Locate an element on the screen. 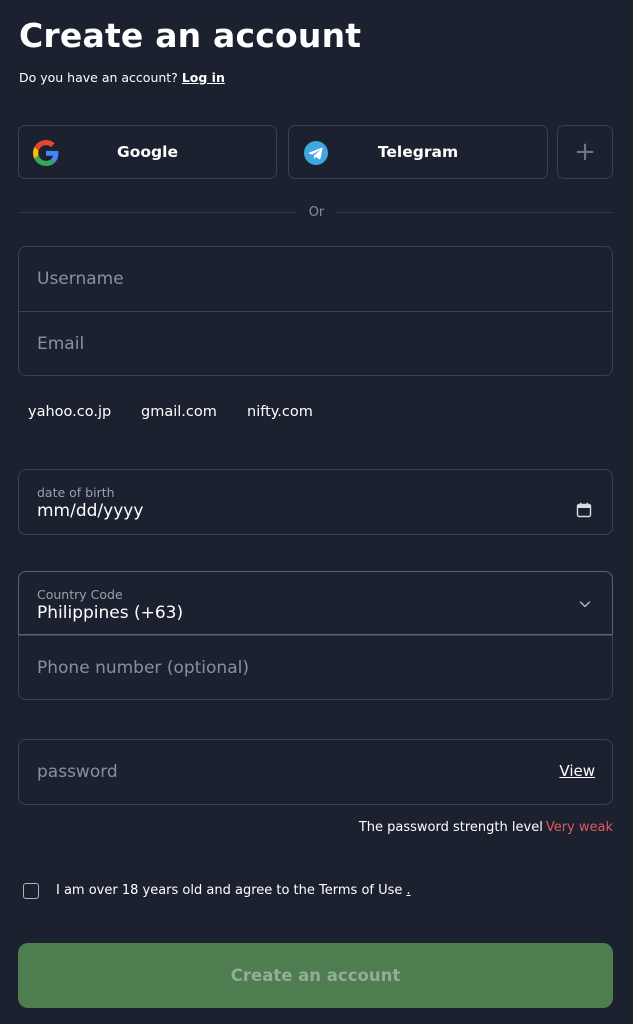  phone-number-input: Phone number (optional) is located at coordinates (315, 667).